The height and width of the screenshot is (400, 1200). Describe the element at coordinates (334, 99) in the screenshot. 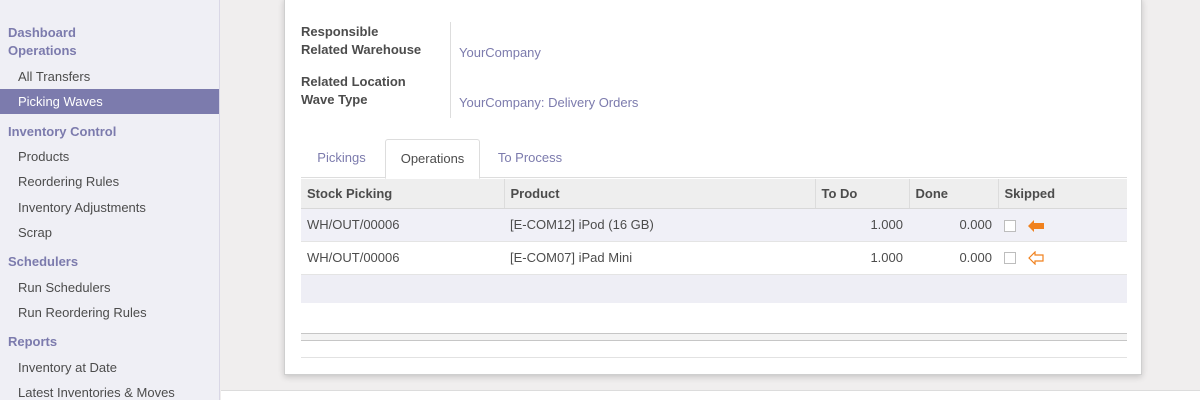

I see `label-wave-type: Wave Type` at that location.